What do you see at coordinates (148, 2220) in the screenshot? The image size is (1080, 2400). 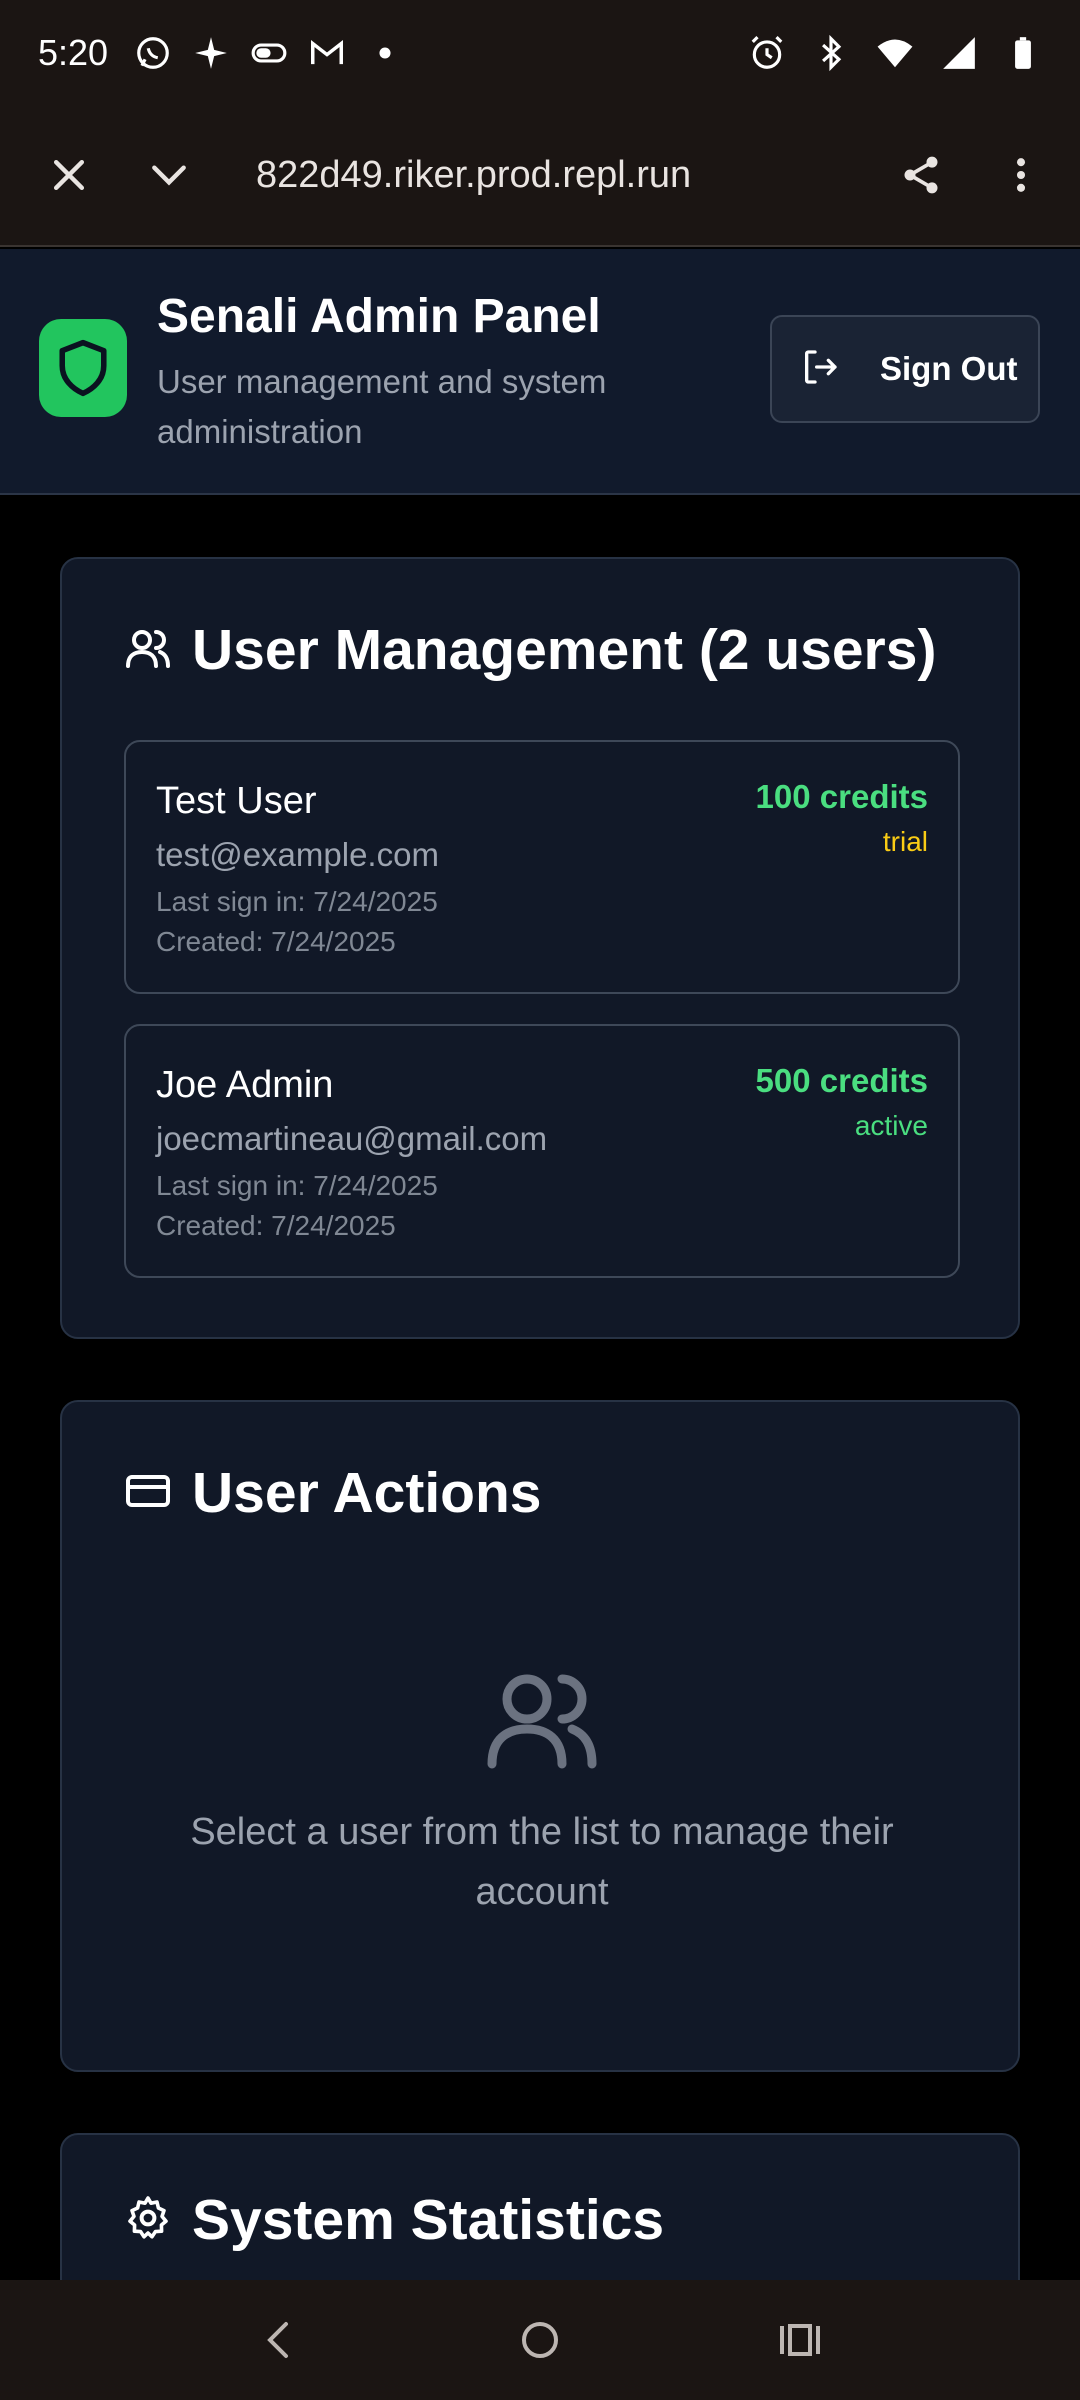 I see `gear-icon` at bounding box center [148, 2220].